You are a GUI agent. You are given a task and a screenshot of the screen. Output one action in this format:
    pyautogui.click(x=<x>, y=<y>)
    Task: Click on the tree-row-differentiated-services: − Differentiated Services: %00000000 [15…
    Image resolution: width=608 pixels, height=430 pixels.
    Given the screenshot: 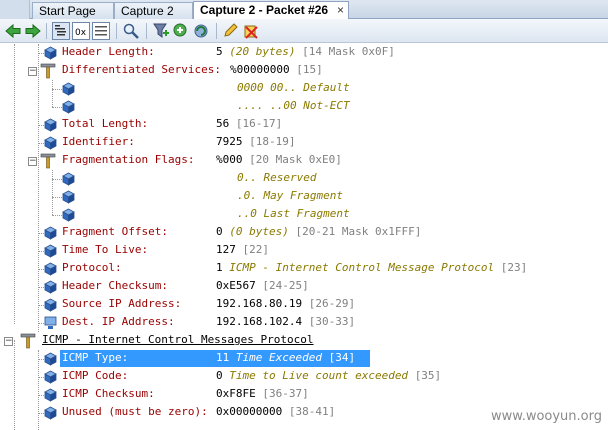 What is the action you would take?
    pyautogui.click(x=304, y=71)
    